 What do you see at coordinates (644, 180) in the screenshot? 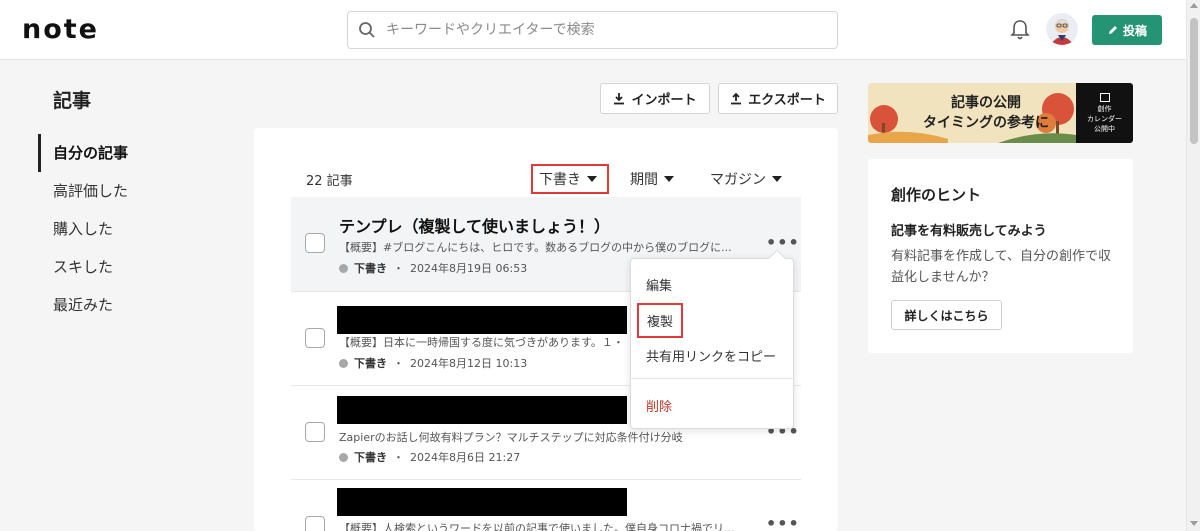
I see `period-filter-label: 期間` at bounding box center [644, 180].